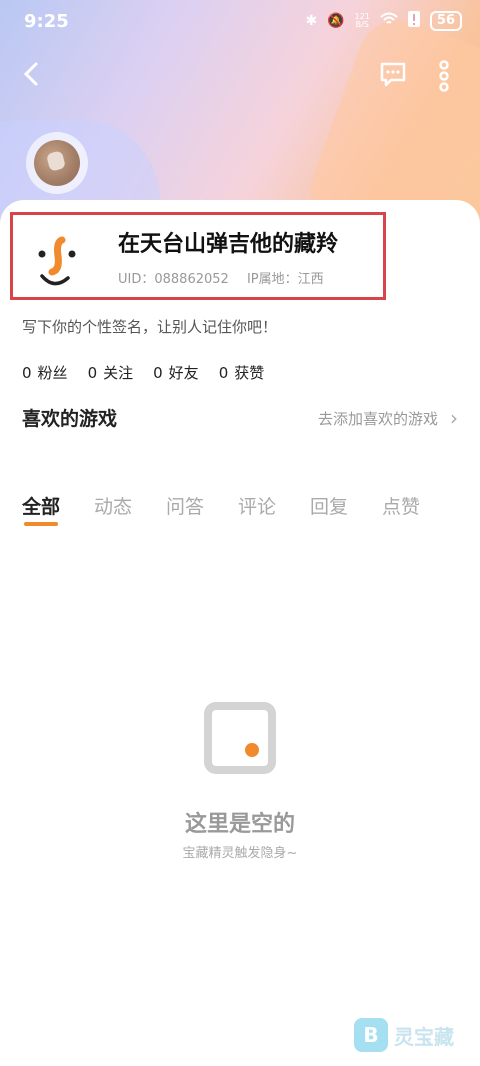  Describe the element at coordinates (58, 509) in the screenshot. I see `tab-all: 全部` at that location.